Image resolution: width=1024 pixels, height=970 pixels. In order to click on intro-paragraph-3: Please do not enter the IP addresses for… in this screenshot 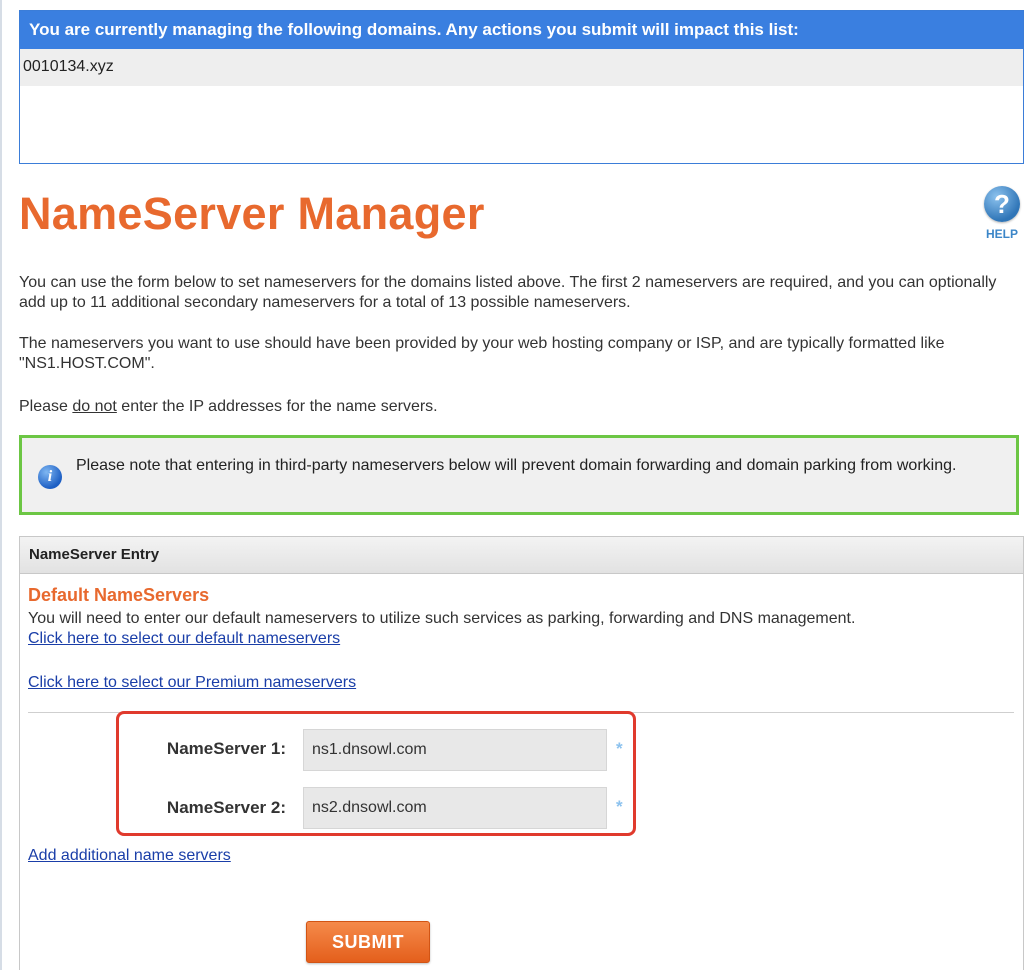, I will do `click(521, 407)`.